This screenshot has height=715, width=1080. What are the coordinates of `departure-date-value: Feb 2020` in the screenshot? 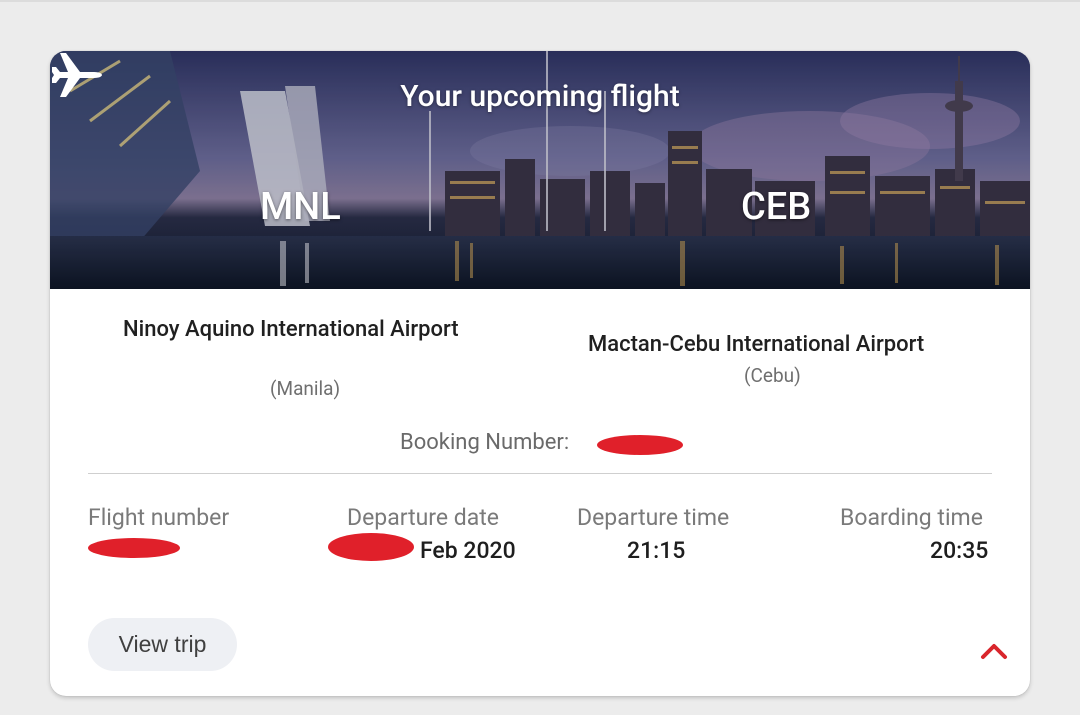 It's located at (468, 550).